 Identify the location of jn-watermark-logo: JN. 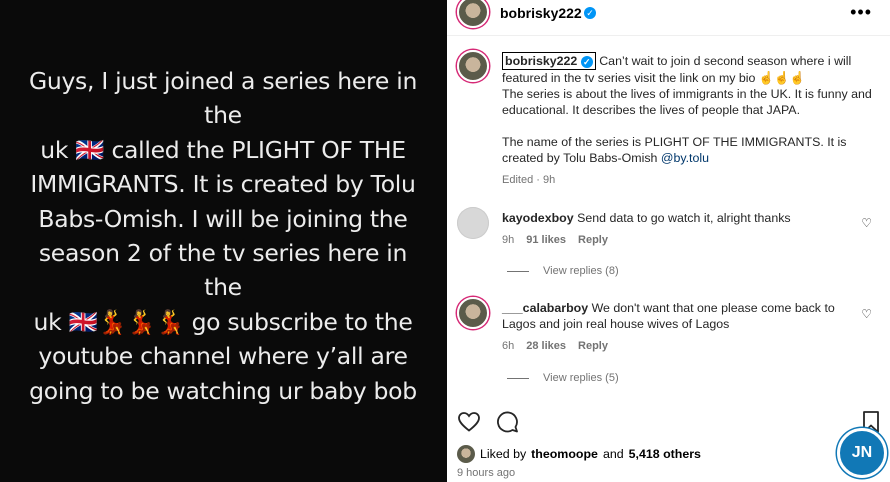
(862, 453).